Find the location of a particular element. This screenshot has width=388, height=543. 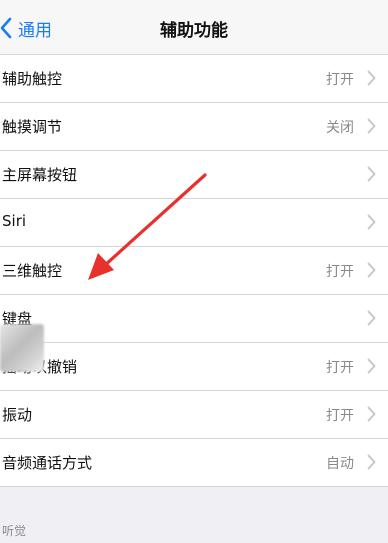

settings-row-3d-touch: 三维触控 打开 is located at coordinates (194, 271).